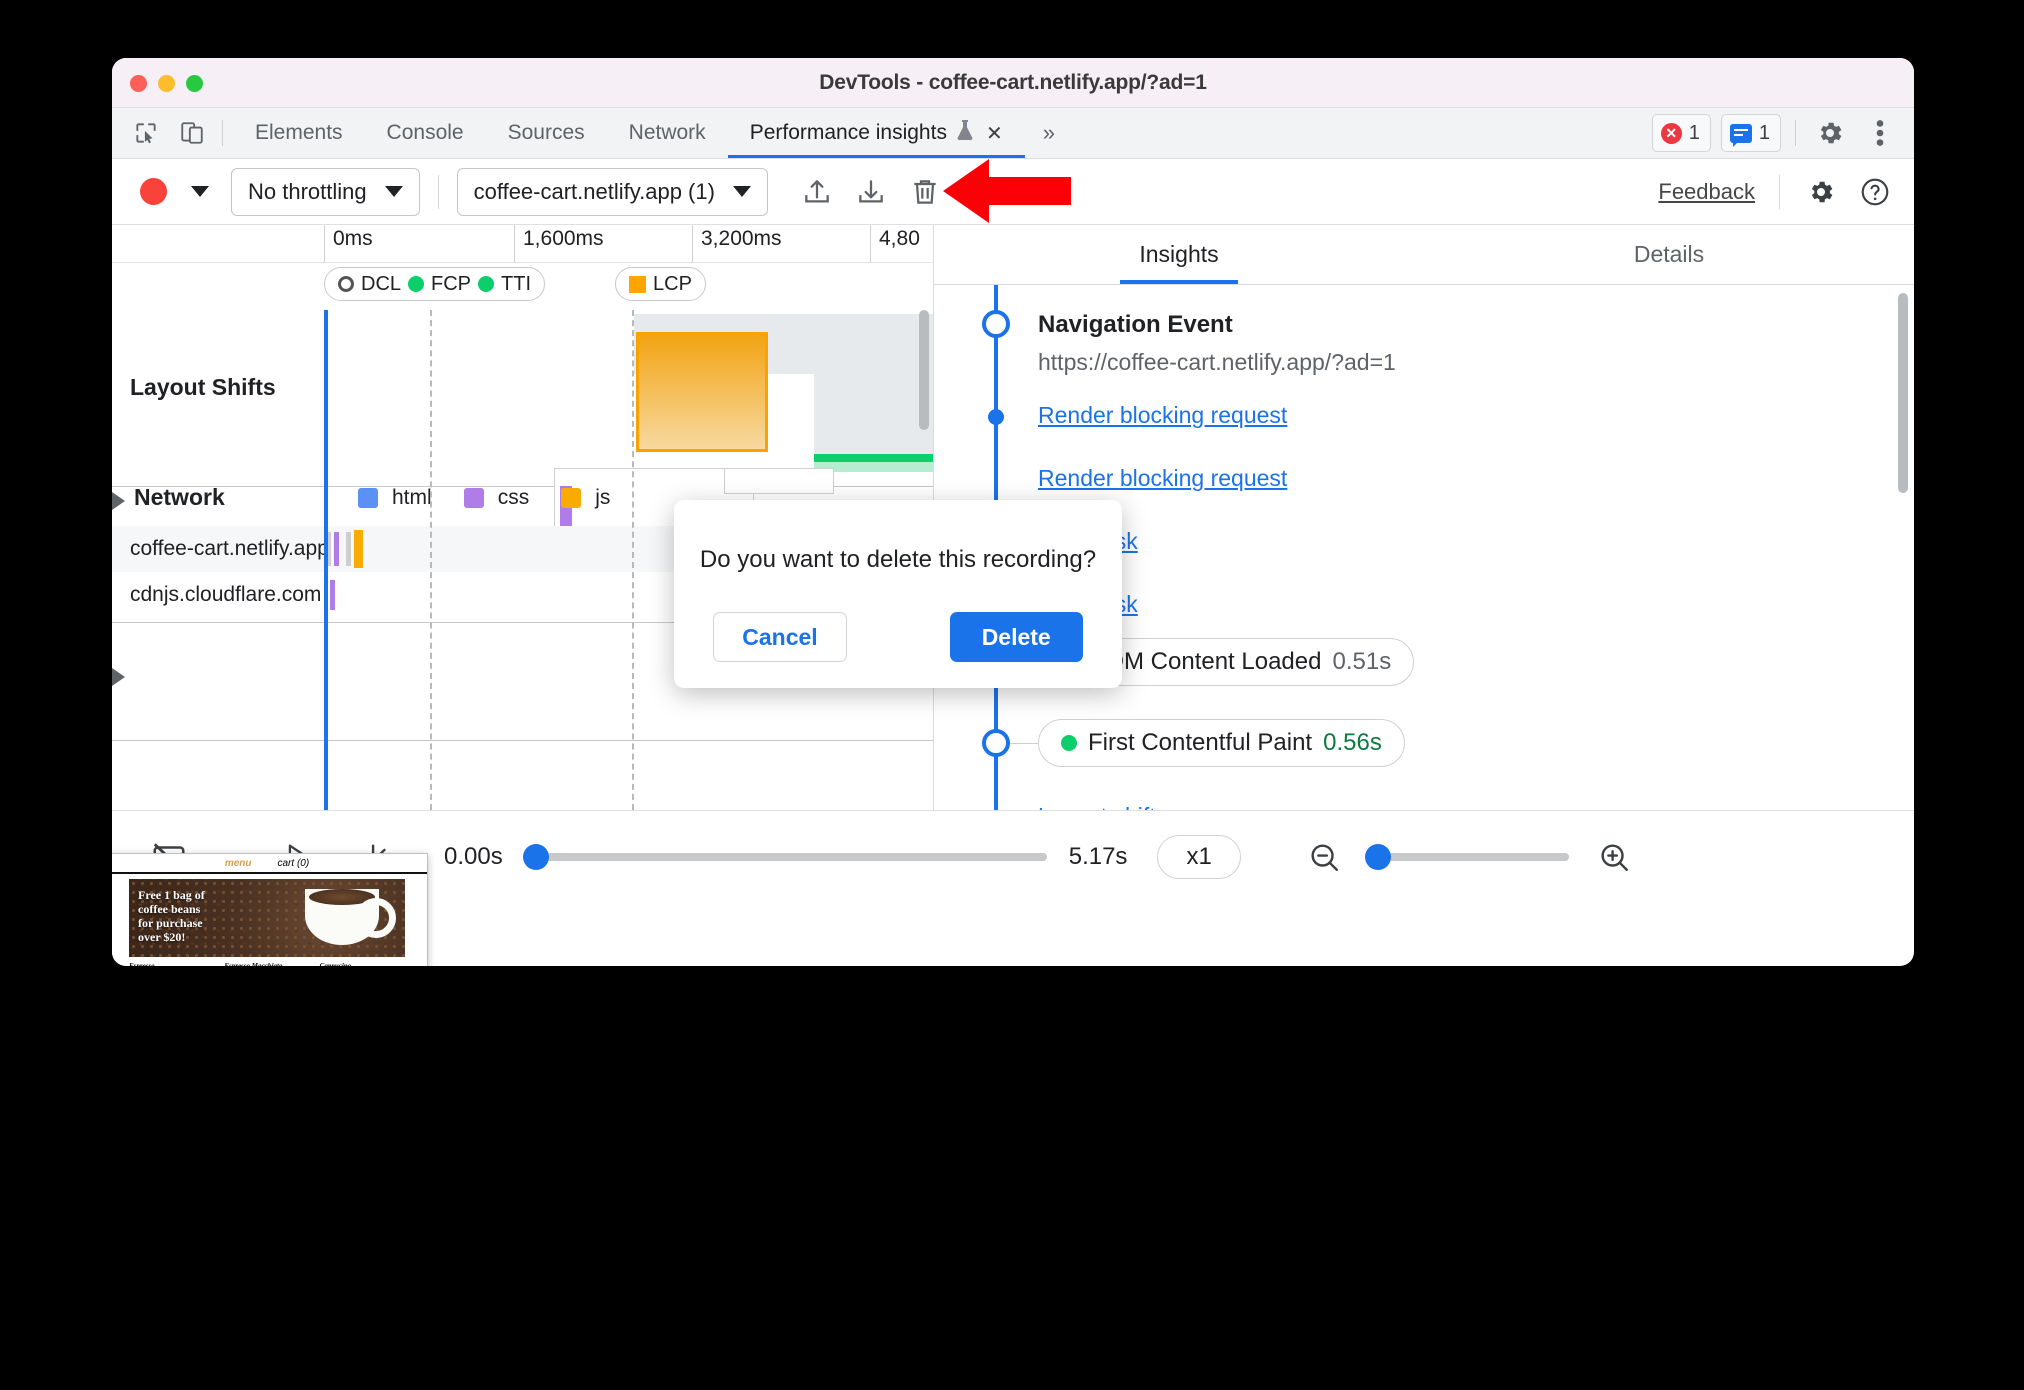 Image resolution: width=2024 pixels, height=1390 pixels. I want to click on insight-first-contentful-paint: First Contentful Paint 0.56s, so click(1221, 743).